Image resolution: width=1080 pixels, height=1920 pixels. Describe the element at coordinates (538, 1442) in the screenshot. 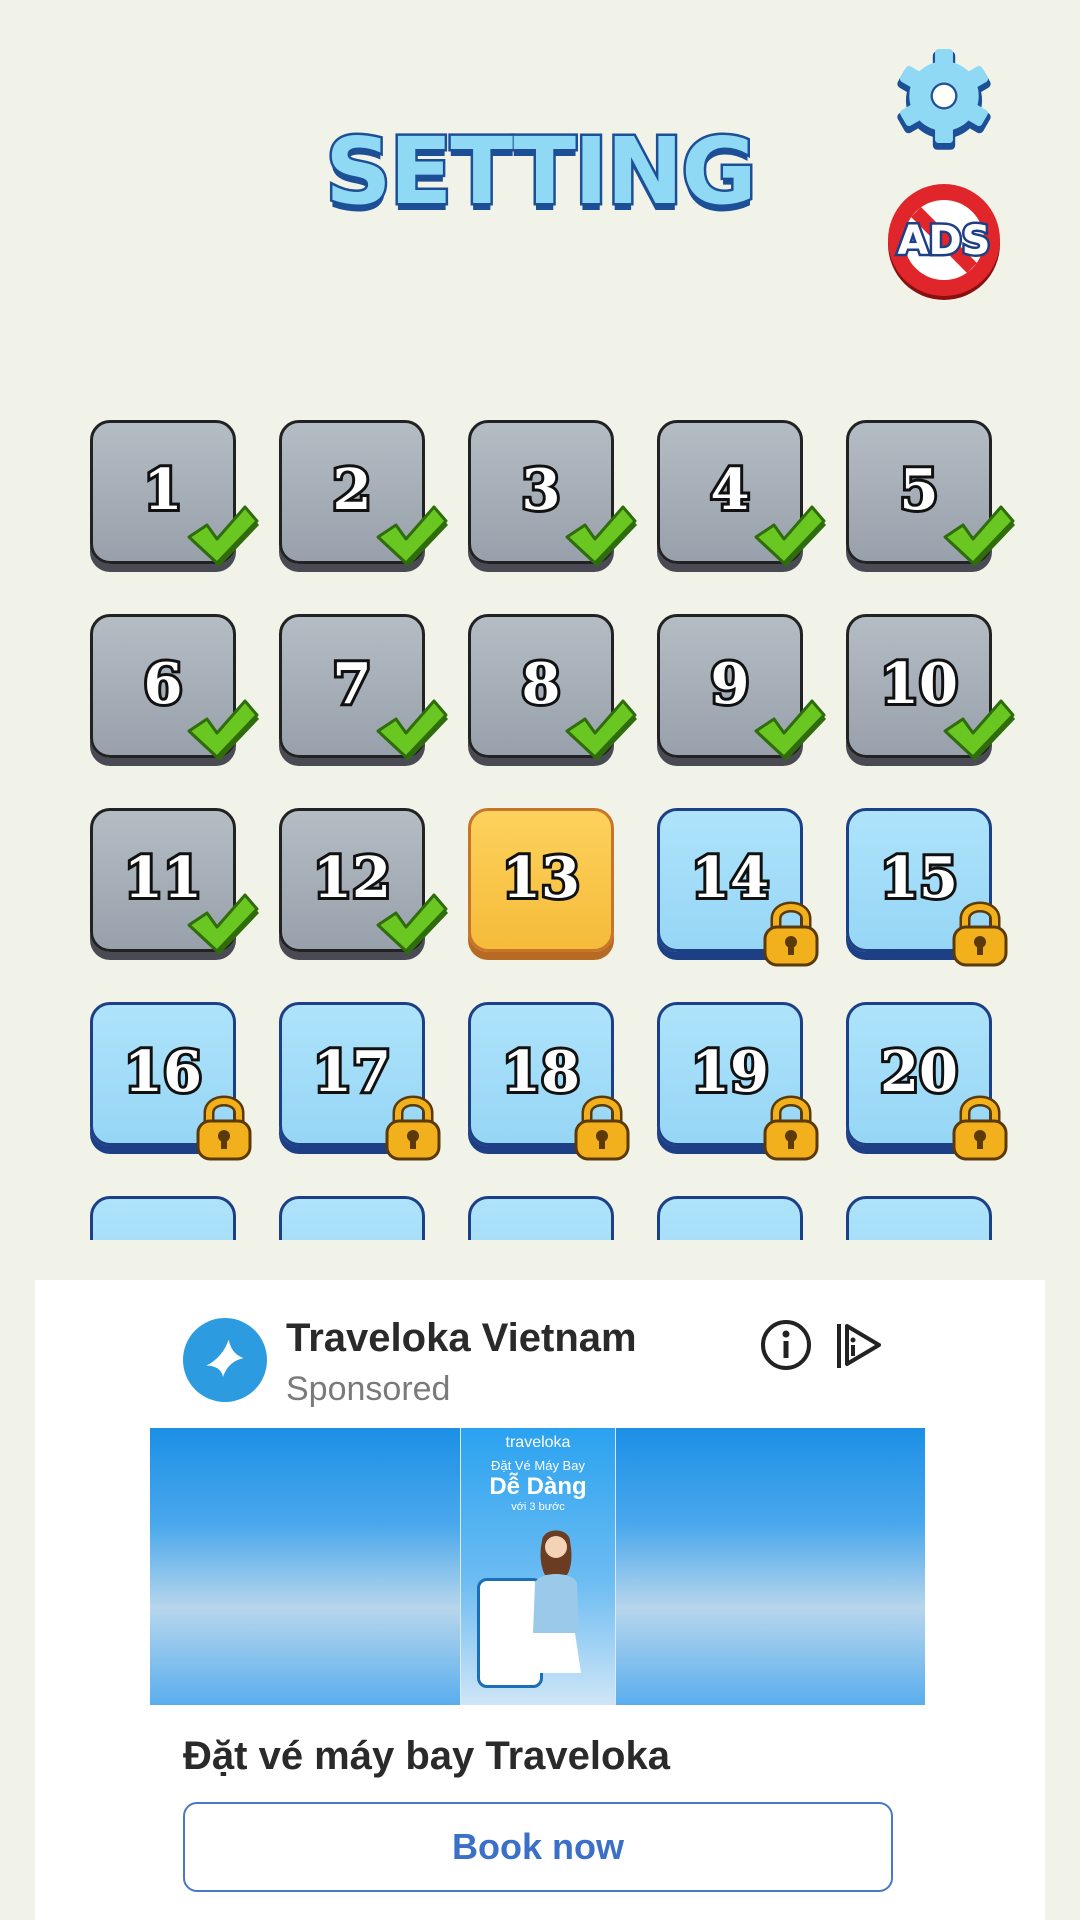

I see `creative-brand: traveloka` at that location.